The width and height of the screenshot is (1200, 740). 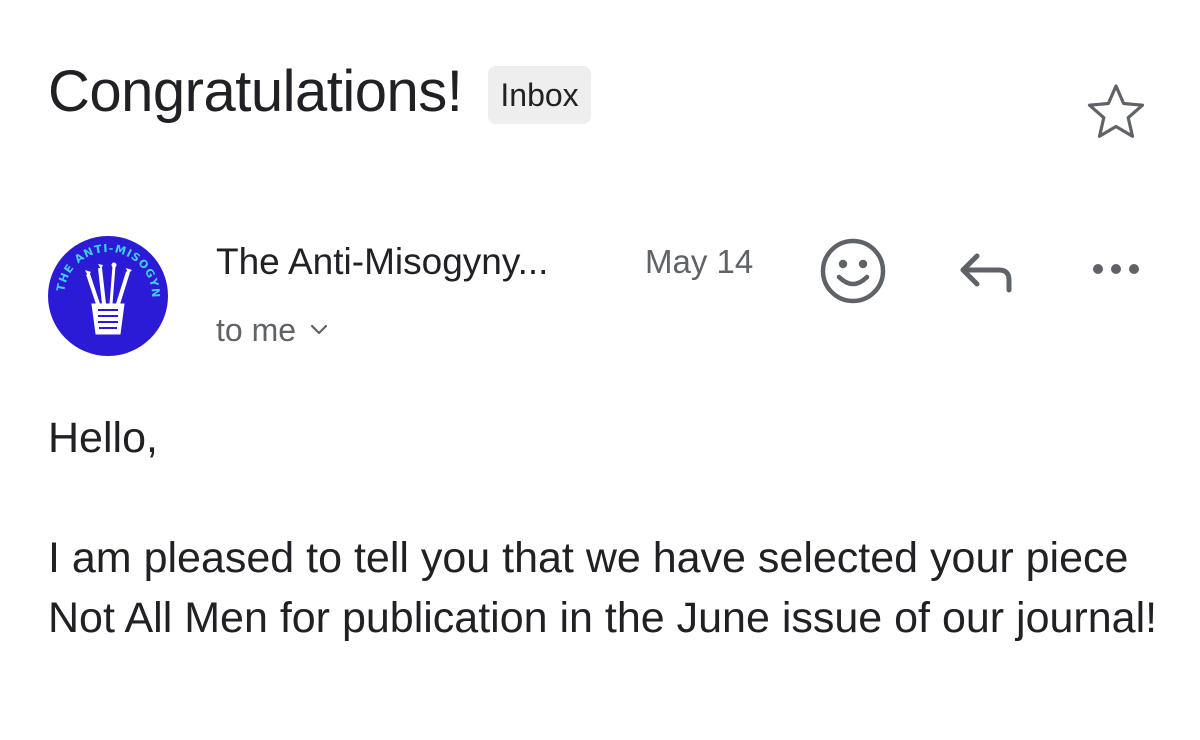 What do you see at coordinates (255, 91) in the screenshot?
I see `email-subject: Congratulations!` at bounding box center [255, 91].